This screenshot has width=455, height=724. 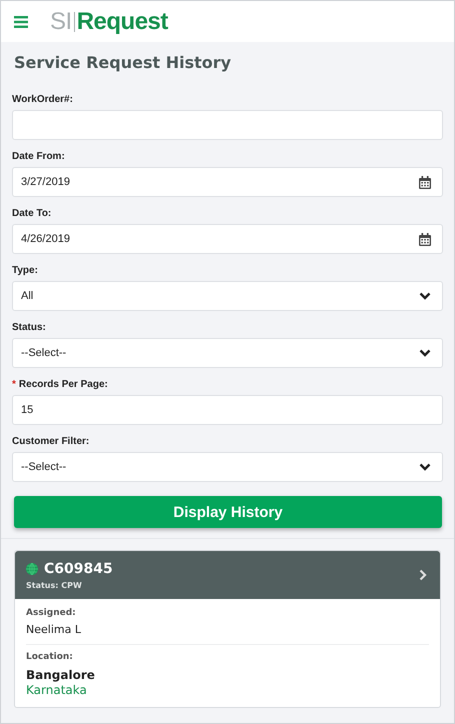 What do you see at coordinates (122, 63) in the screenshot?
I see `page-title: Service Request History` at bounding box center [122, 63].